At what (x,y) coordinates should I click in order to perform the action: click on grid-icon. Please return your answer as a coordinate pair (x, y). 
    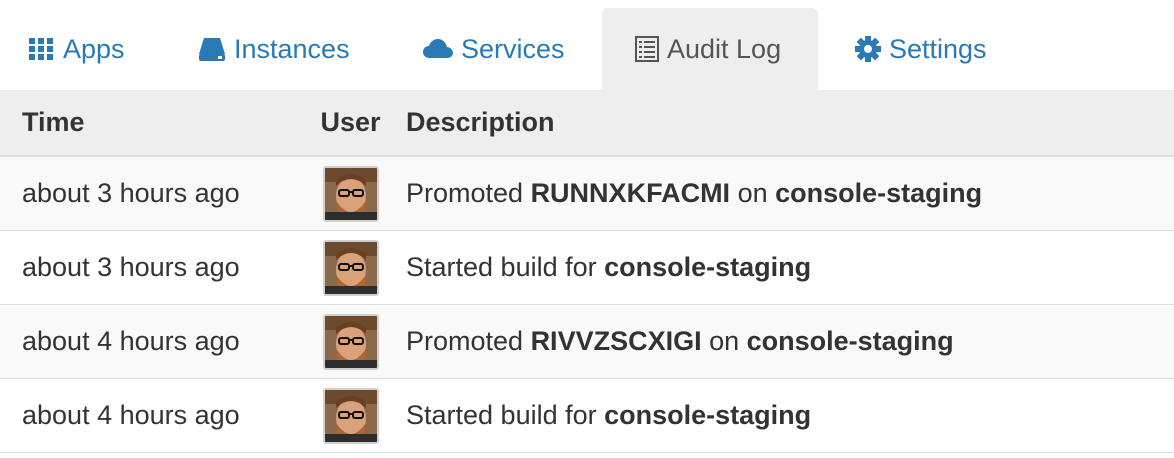
    Looking at the image, I should click on (42, 49).